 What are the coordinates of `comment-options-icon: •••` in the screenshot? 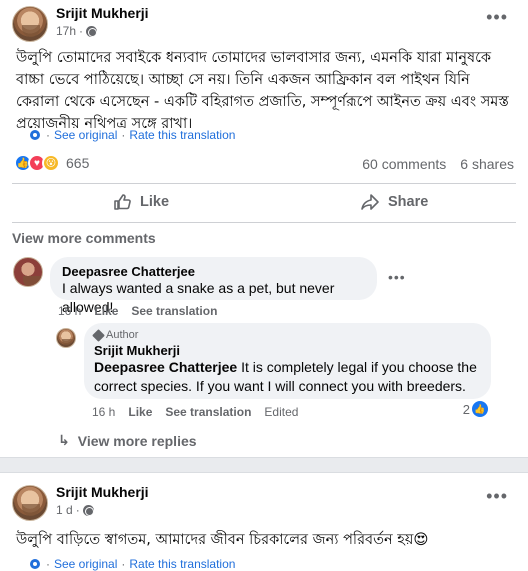 It's located at (397, 277).